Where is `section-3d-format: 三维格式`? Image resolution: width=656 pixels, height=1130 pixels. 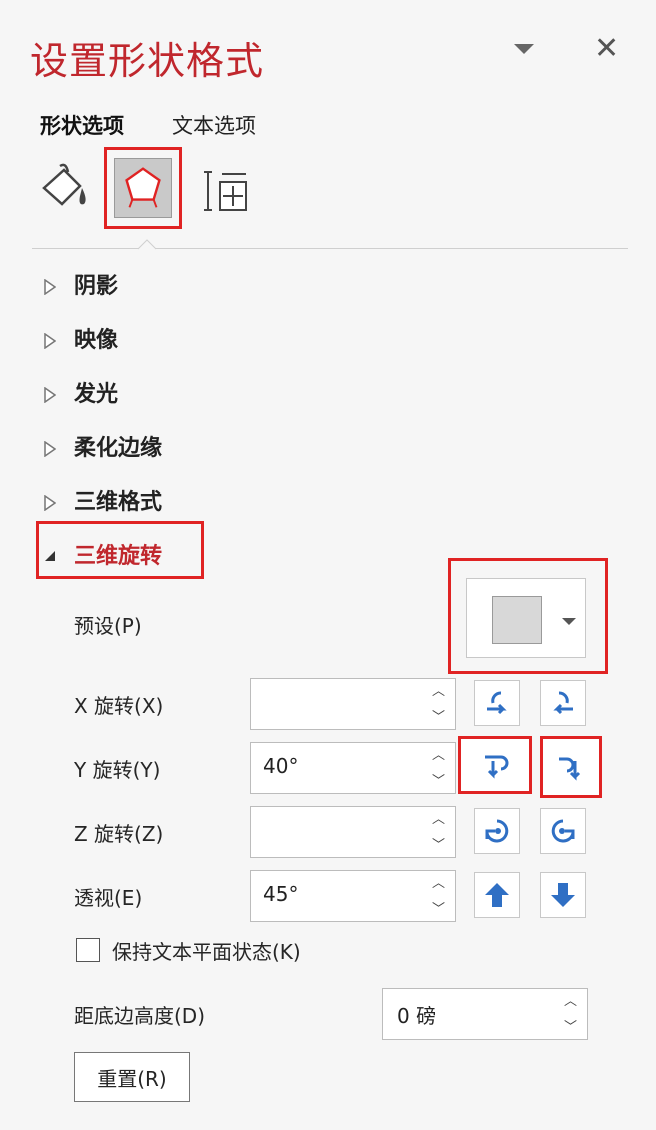 section-3d-format: 三维格式 is located at coordinates (103, 500).